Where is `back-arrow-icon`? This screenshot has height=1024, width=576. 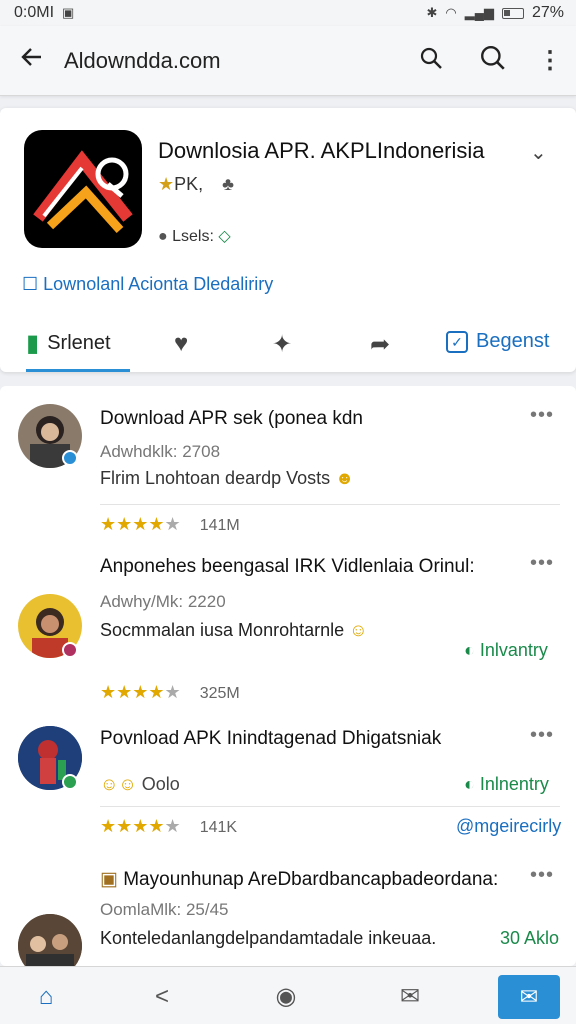 back-arrow-icon is located at coordinates (31, 57).